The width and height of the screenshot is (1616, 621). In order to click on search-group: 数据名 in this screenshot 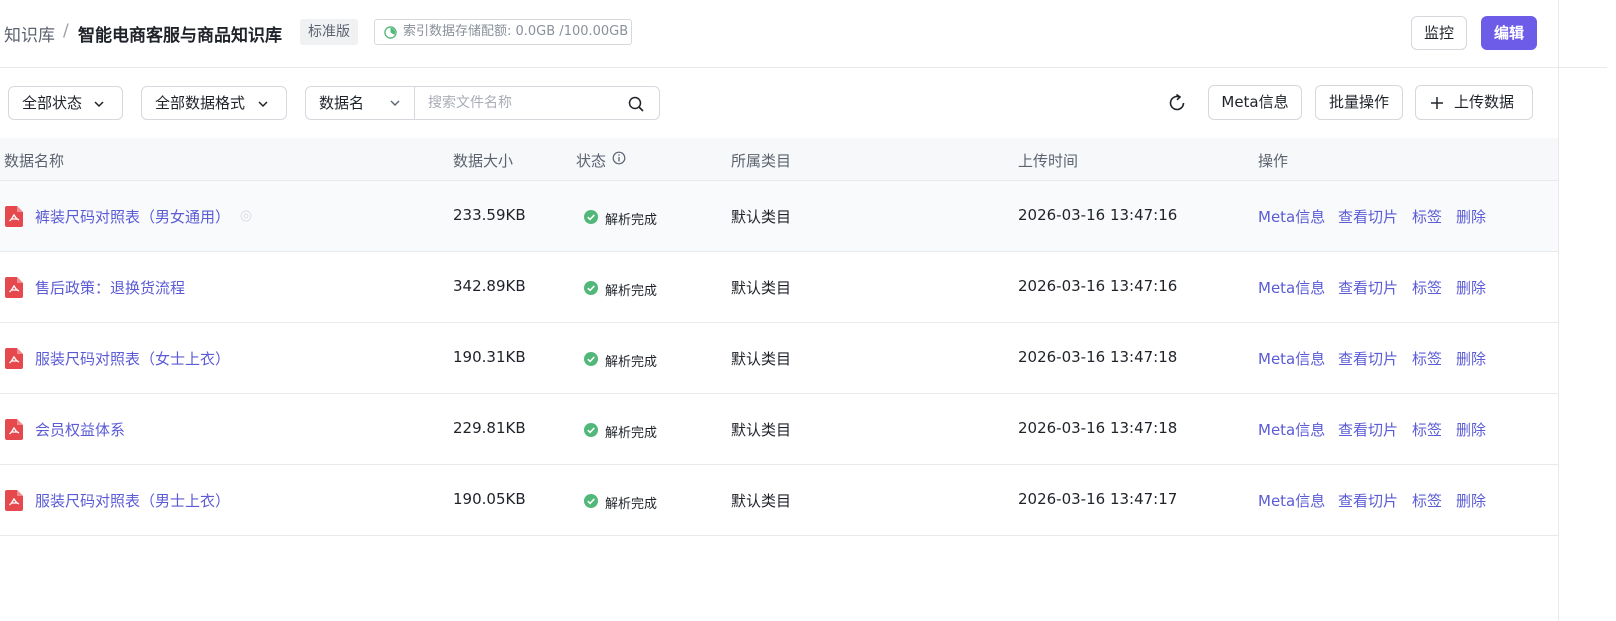, I will do `click(482, 103)`.